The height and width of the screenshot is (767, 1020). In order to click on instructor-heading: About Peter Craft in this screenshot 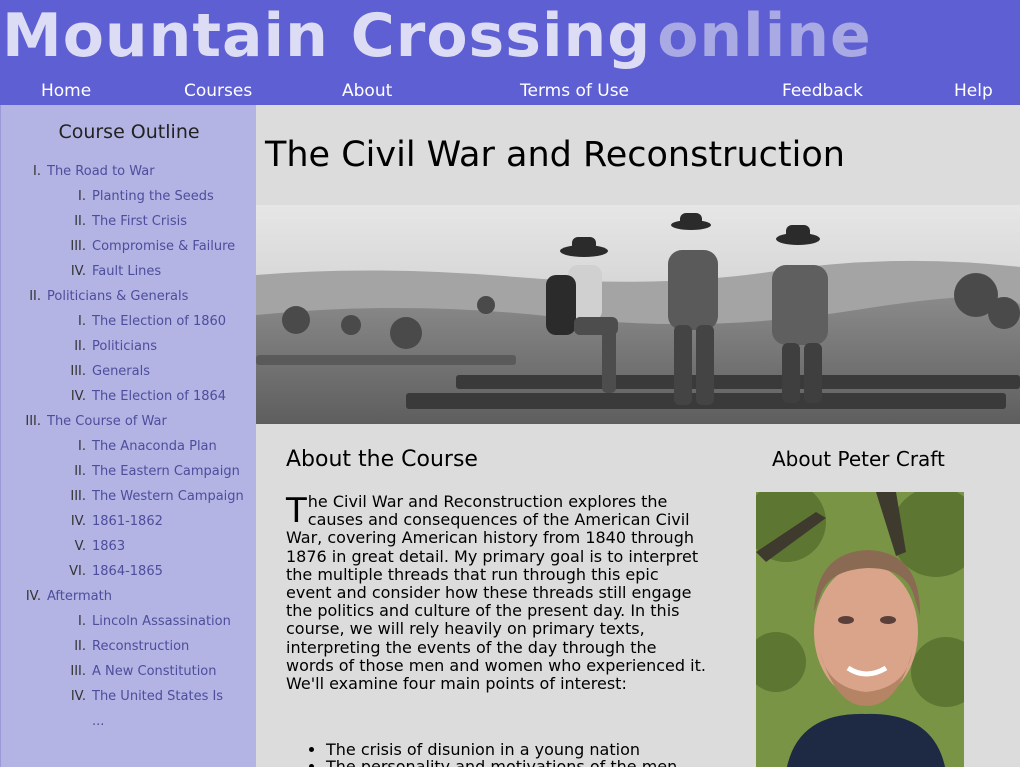, I will do `click(858, 459)`.